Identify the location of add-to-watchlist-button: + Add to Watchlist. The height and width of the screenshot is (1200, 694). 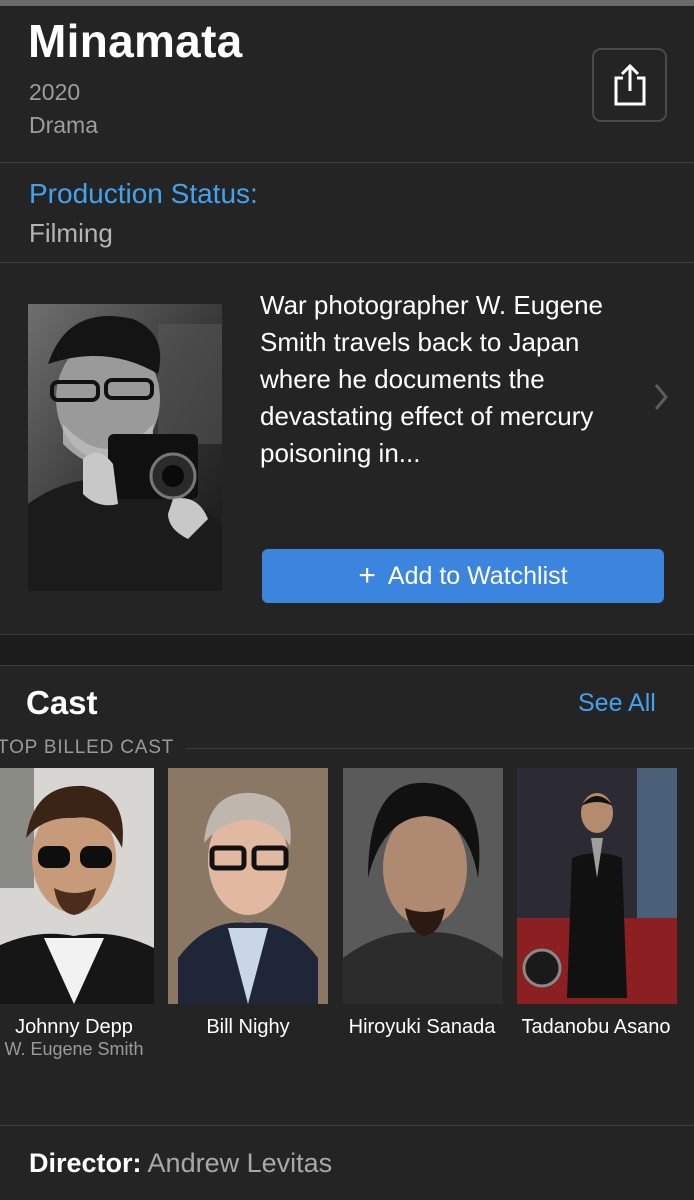
(463, 576).